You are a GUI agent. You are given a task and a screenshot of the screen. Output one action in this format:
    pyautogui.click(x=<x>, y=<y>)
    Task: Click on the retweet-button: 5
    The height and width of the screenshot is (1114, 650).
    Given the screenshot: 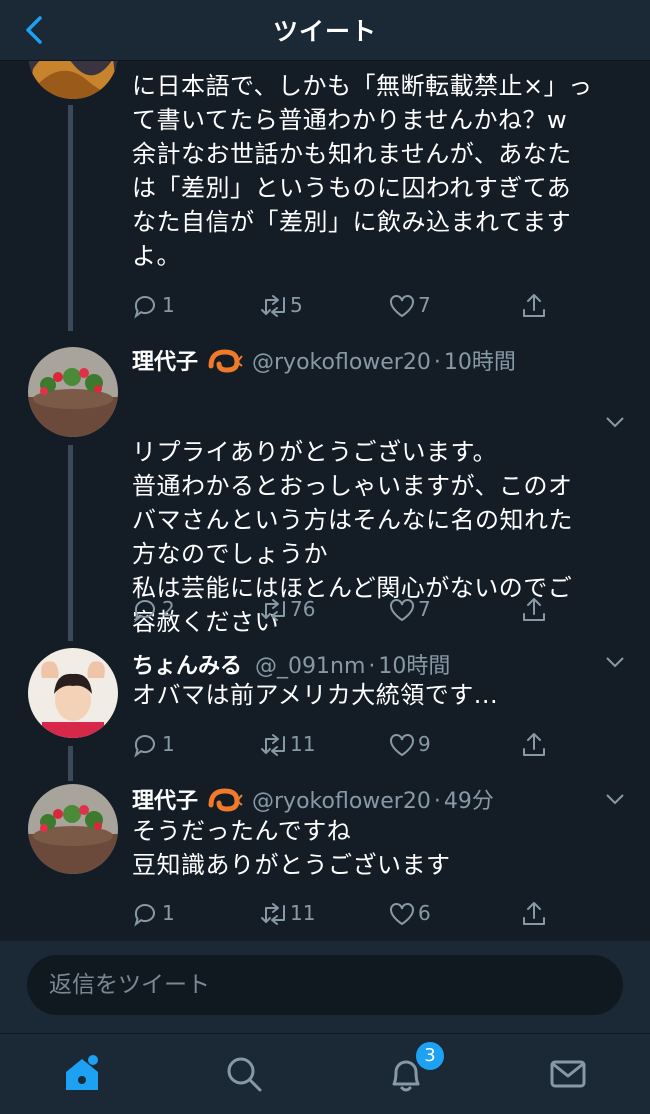 What is the action you would take?
    pyautogui.click(x=305, y=306)
    